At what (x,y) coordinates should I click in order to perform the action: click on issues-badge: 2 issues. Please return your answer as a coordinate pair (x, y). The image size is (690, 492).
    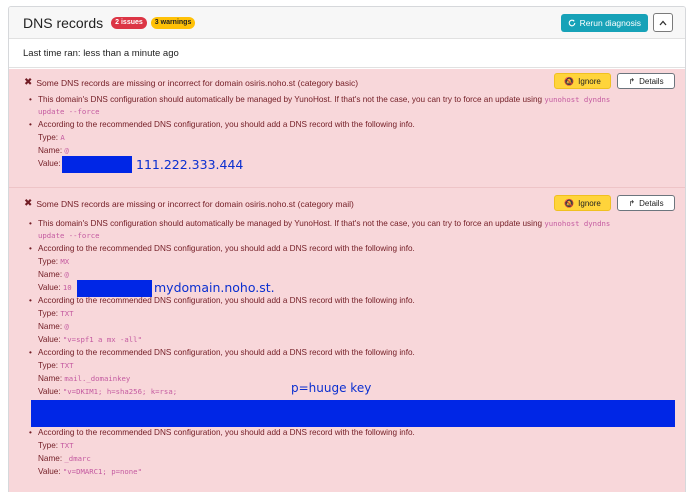
    Looking at the image, I should click on (129, 22).